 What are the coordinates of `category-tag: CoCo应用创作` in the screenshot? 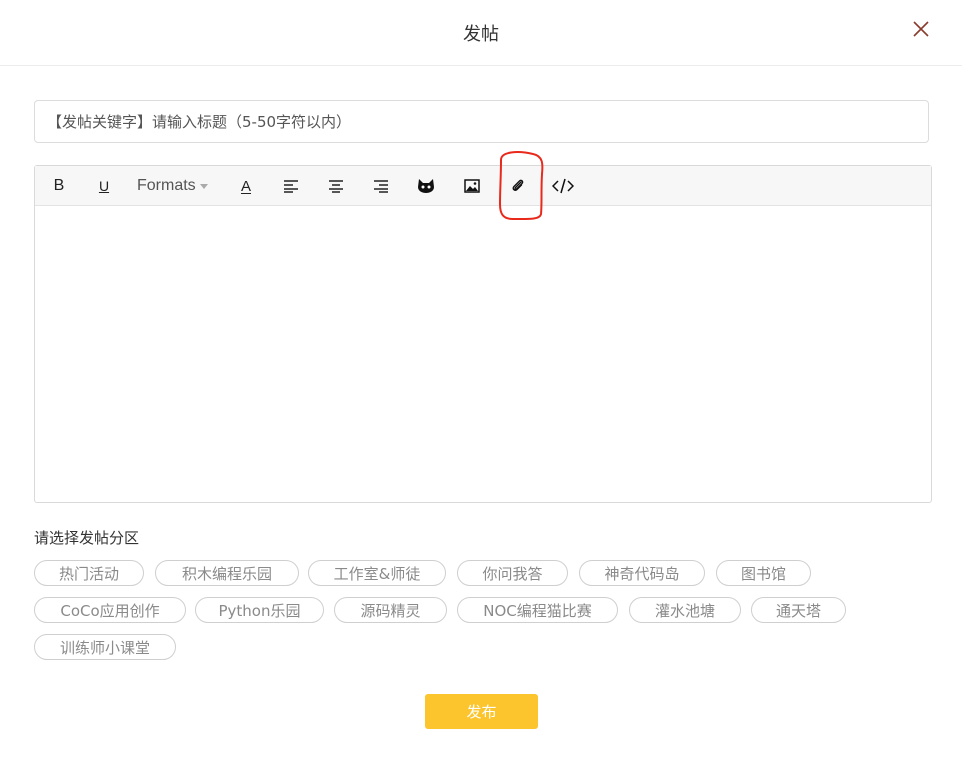 It's located at (110, 610).